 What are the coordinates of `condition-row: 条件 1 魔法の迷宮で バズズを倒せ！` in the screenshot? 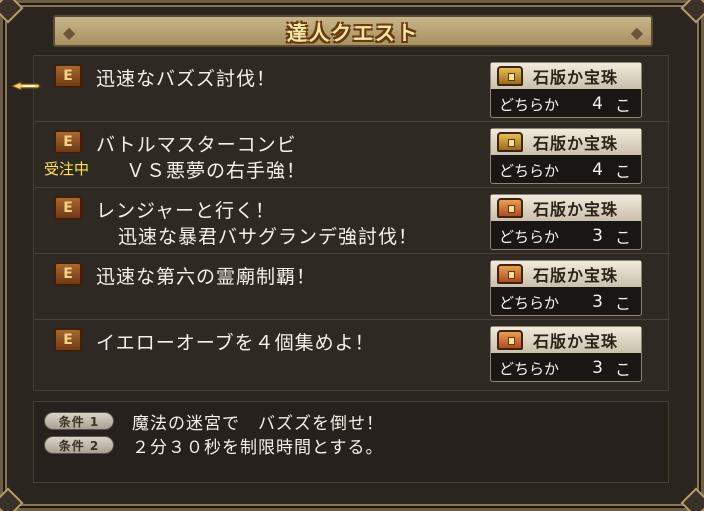 It's located at (214, 422).